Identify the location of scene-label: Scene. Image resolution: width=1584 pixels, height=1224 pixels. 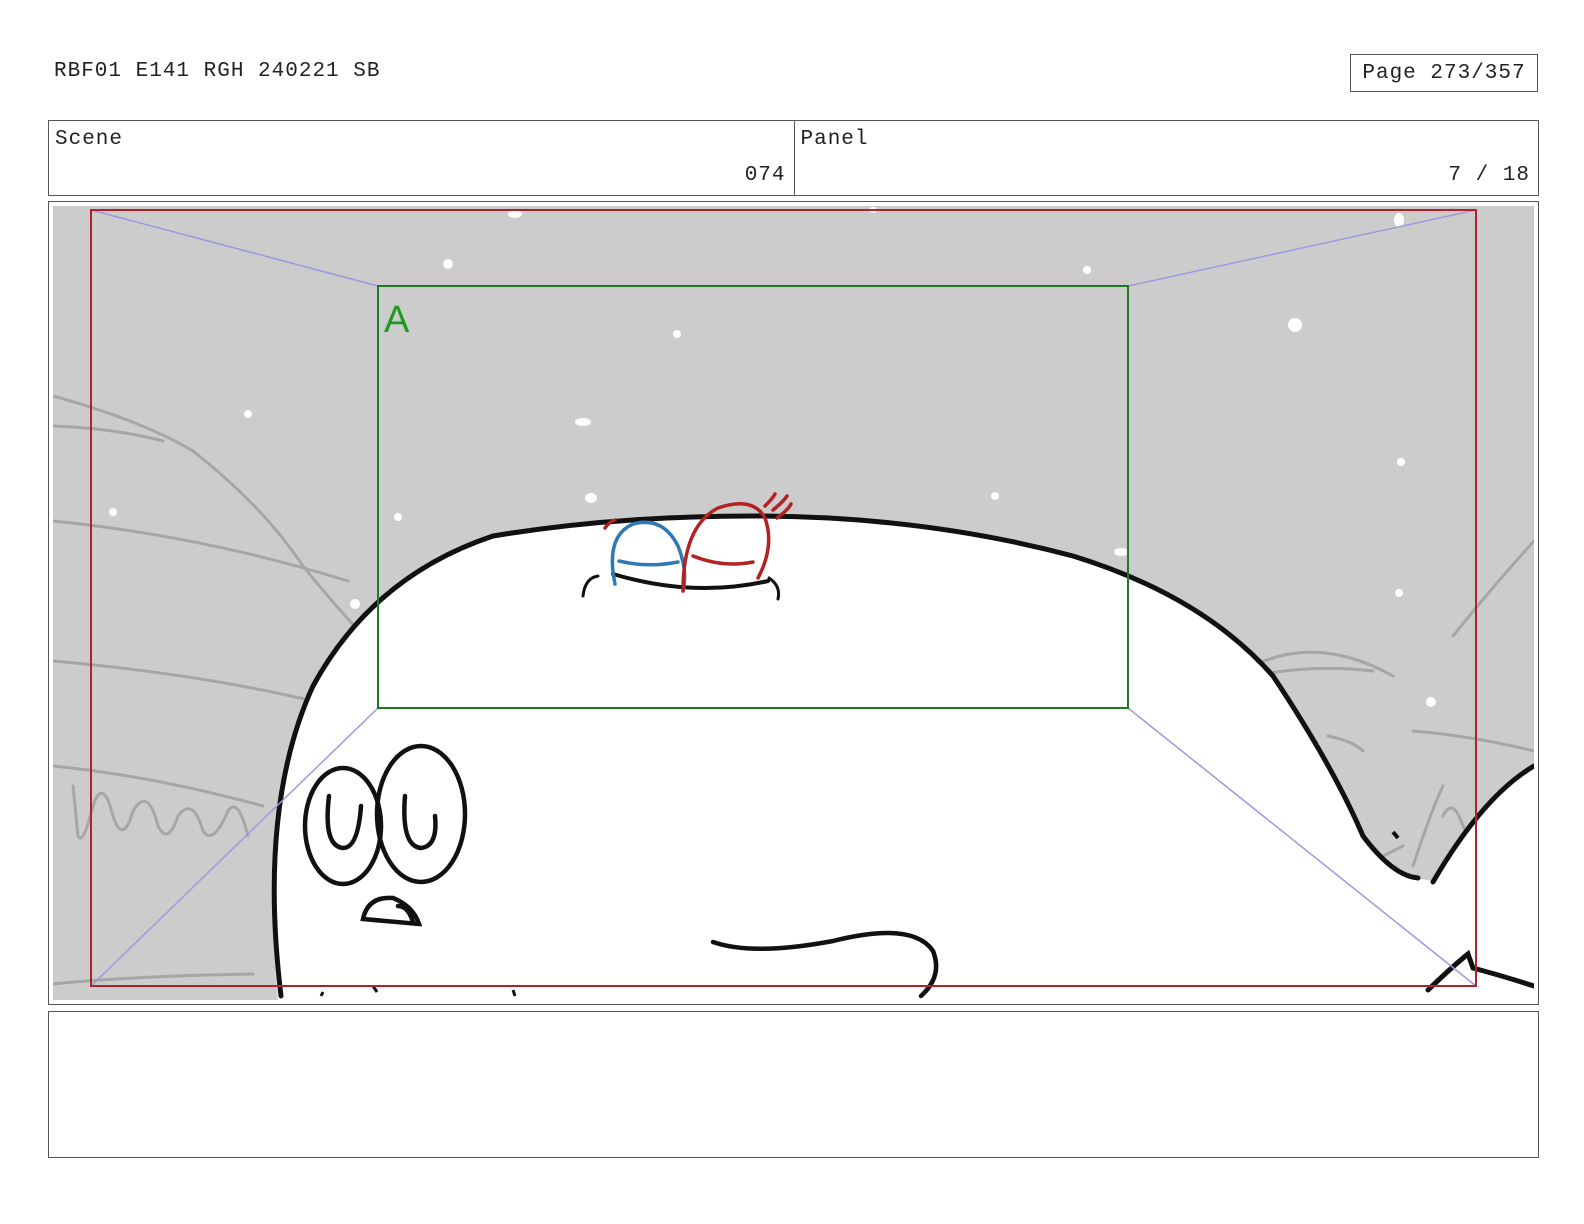
(89, 139).